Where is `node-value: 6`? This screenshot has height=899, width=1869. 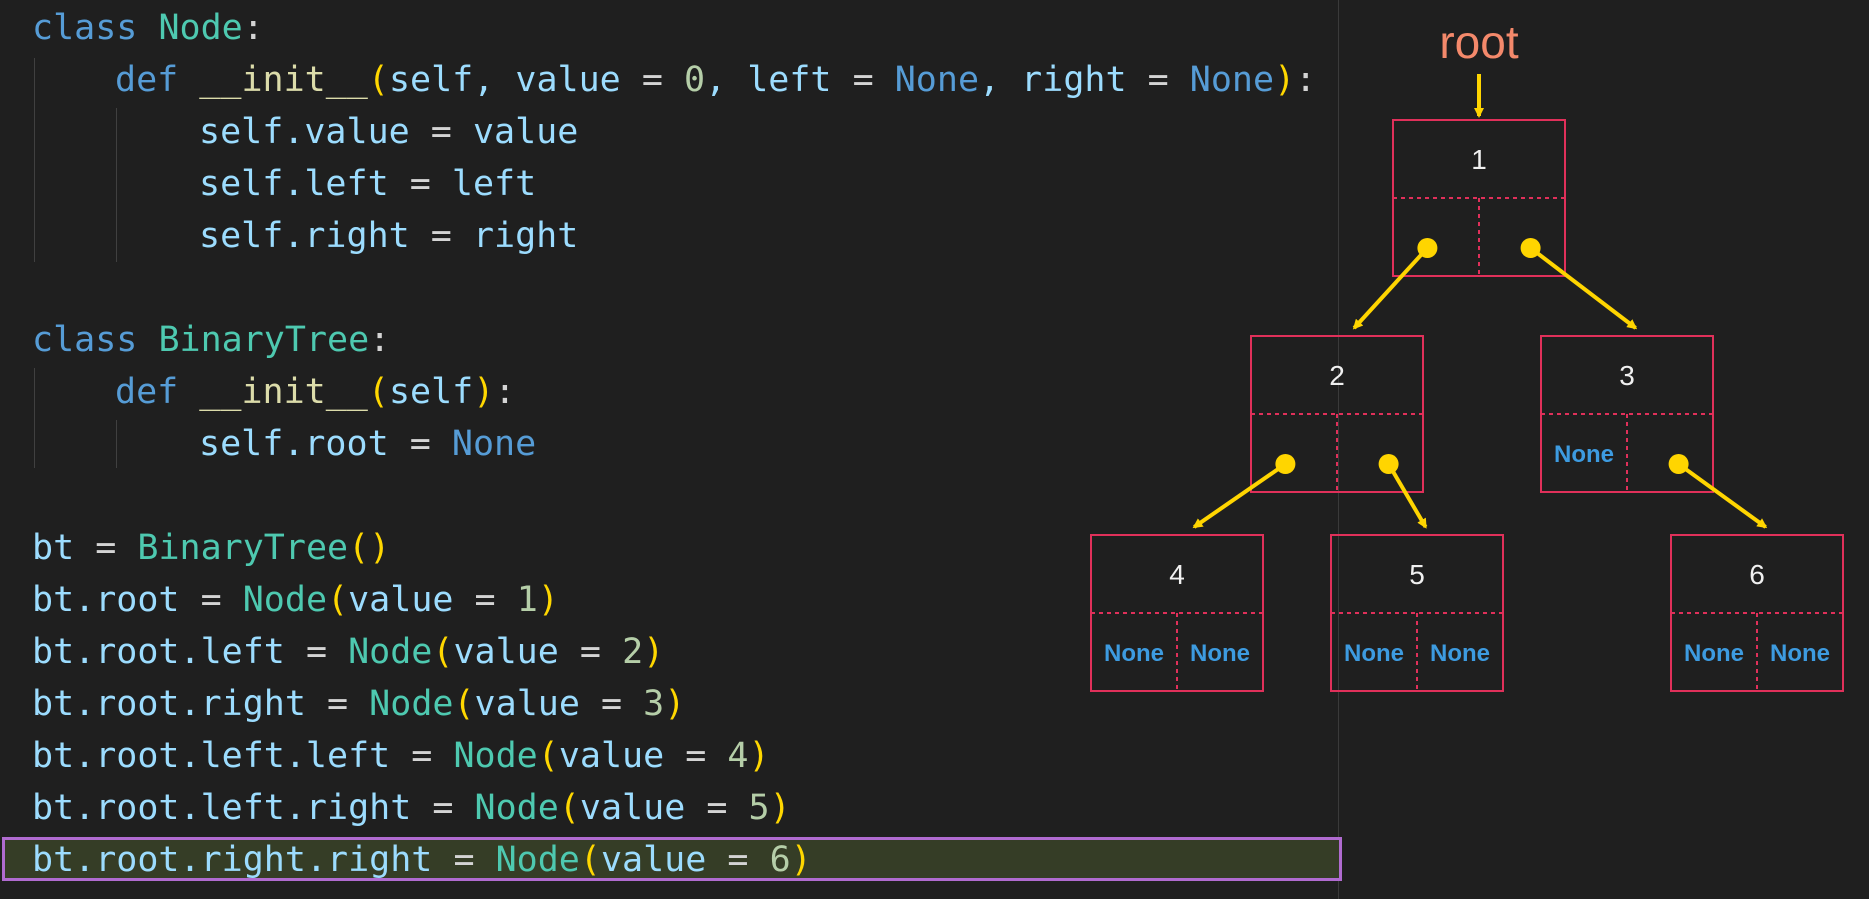 node-value: 6 is located at coordinates (1757, 574).